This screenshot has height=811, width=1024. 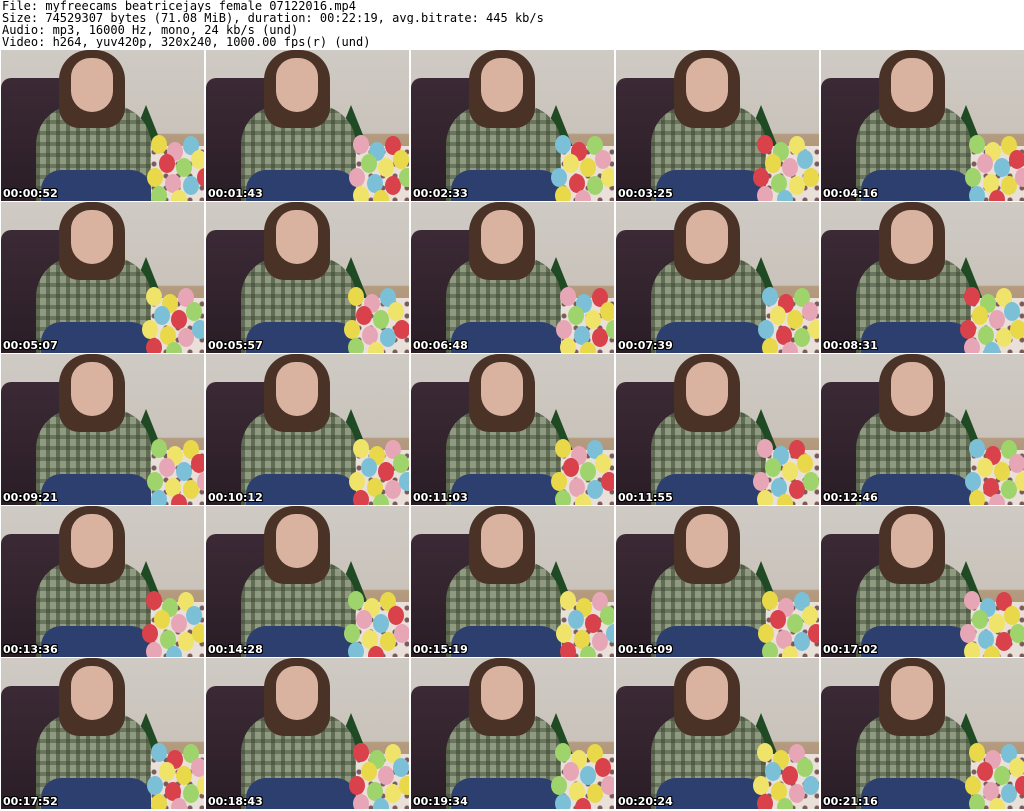 I want to click on timestamp-label: 00:13:36, so click(x=30, y=649).